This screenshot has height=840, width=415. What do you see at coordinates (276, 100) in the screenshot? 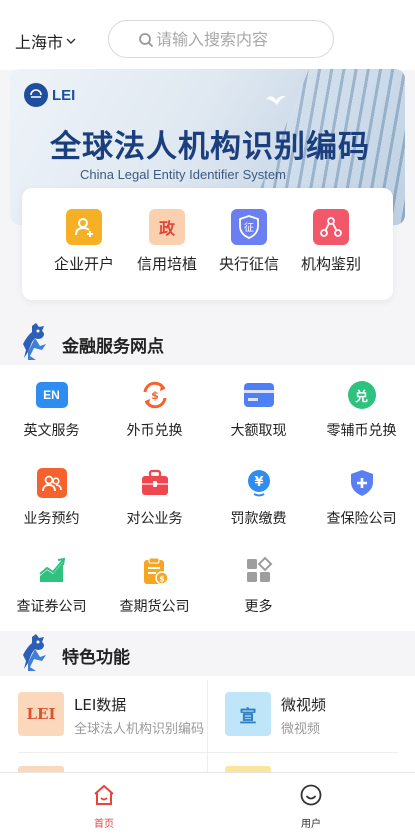
I see `bird-icon` at bounding box center [276, 100].